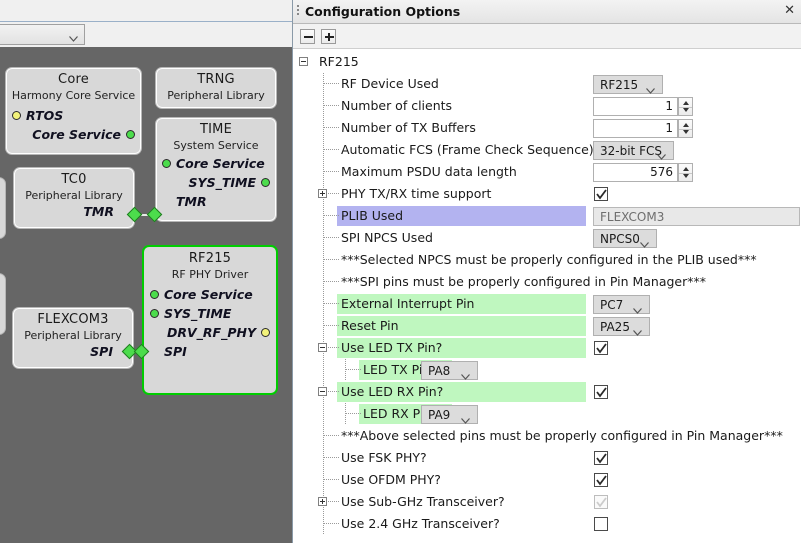 This screenshot has height=543, width=801. I want to click on select-ext_int_pin: PC7, so click(621, 304).